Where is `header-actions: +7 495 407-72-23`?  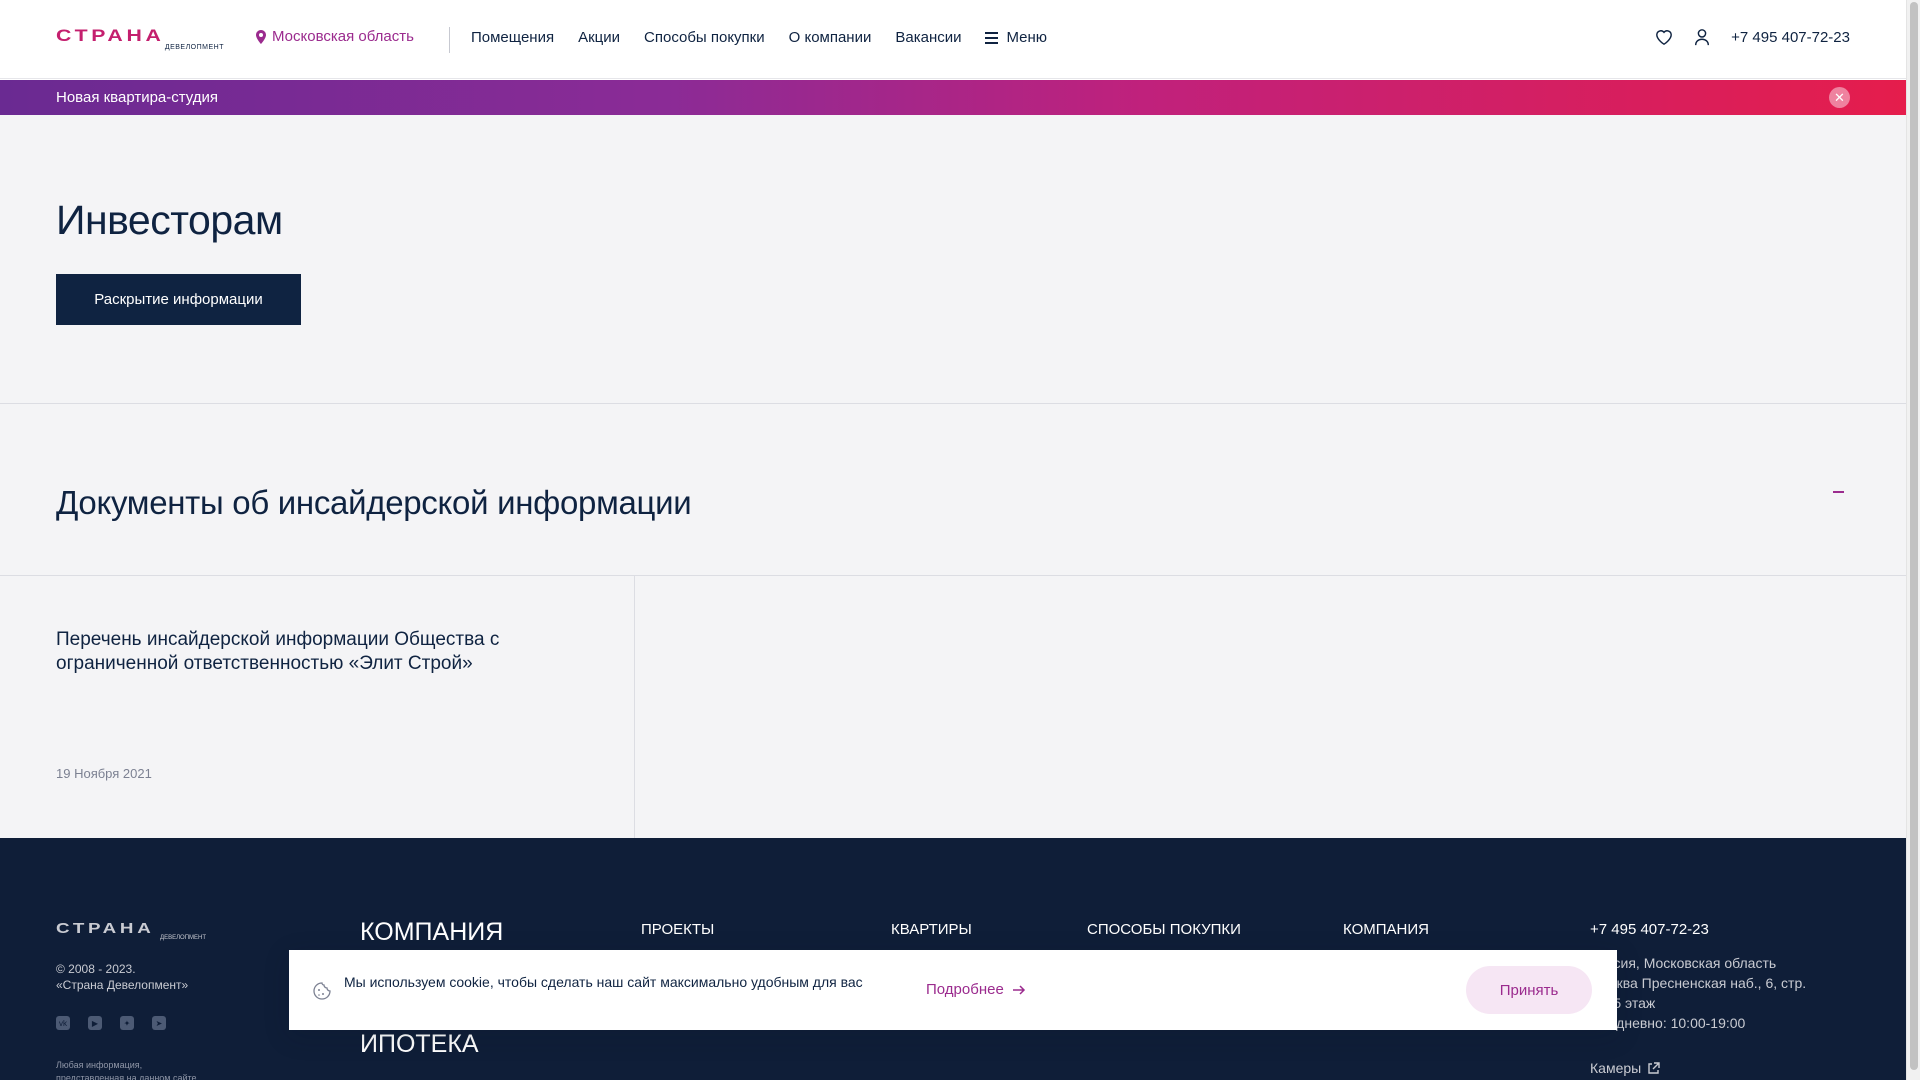
header-actions: +7 495 407-72-23 is located at coordinates (1752, 37).